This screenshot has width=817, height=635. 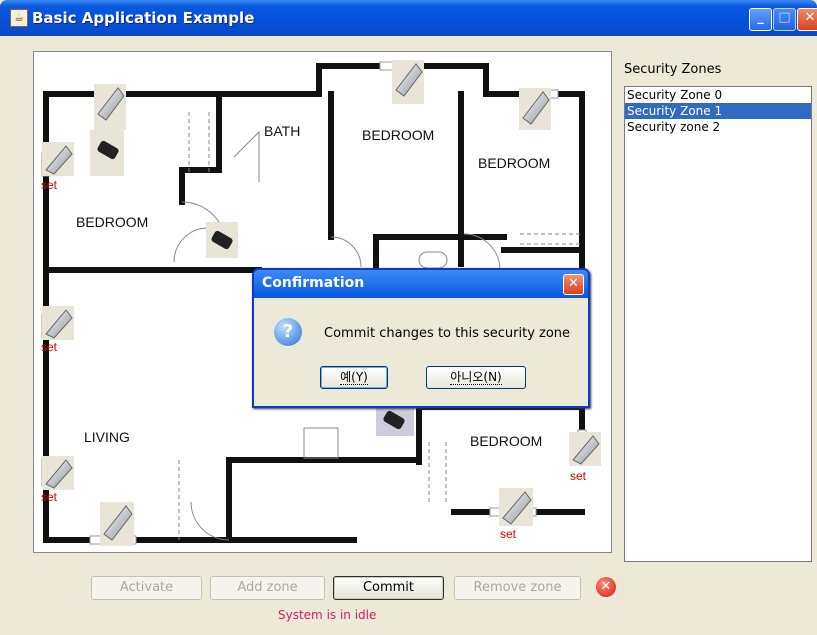 I want to click on add-zone-button: Add zone, so click(x=267, y=588).